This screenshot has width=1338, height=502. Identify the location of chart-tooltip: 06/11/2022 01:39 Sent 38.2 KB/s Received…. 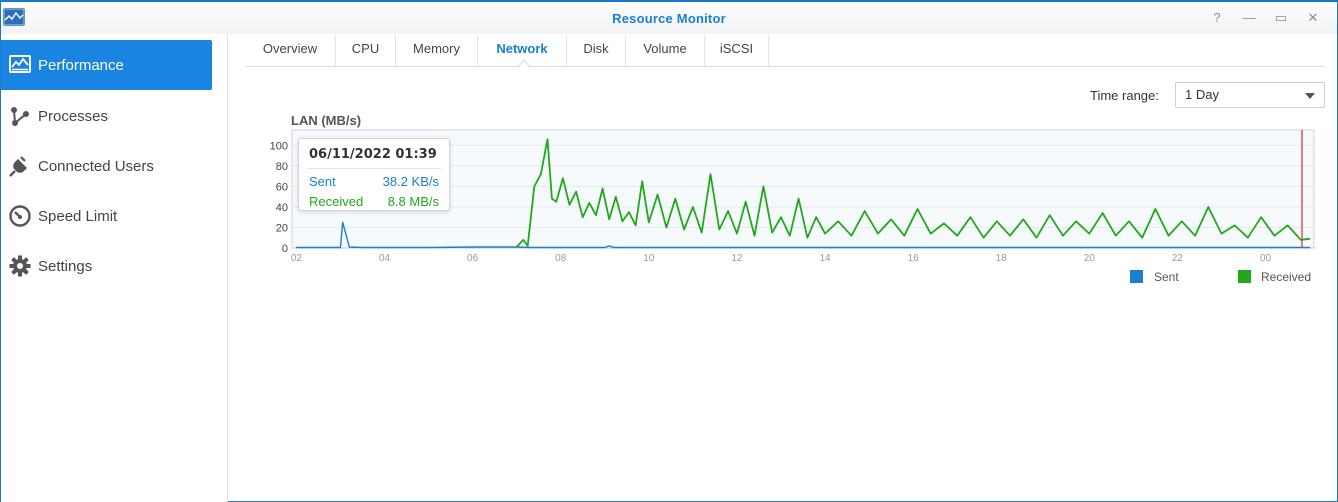
(374, 174).